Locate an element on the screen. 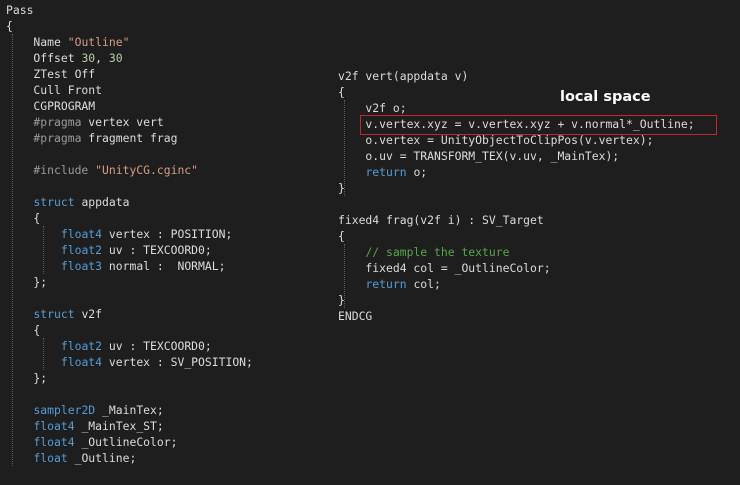  code-token: normal : NORMAL; is located at coordinates (164, 266).